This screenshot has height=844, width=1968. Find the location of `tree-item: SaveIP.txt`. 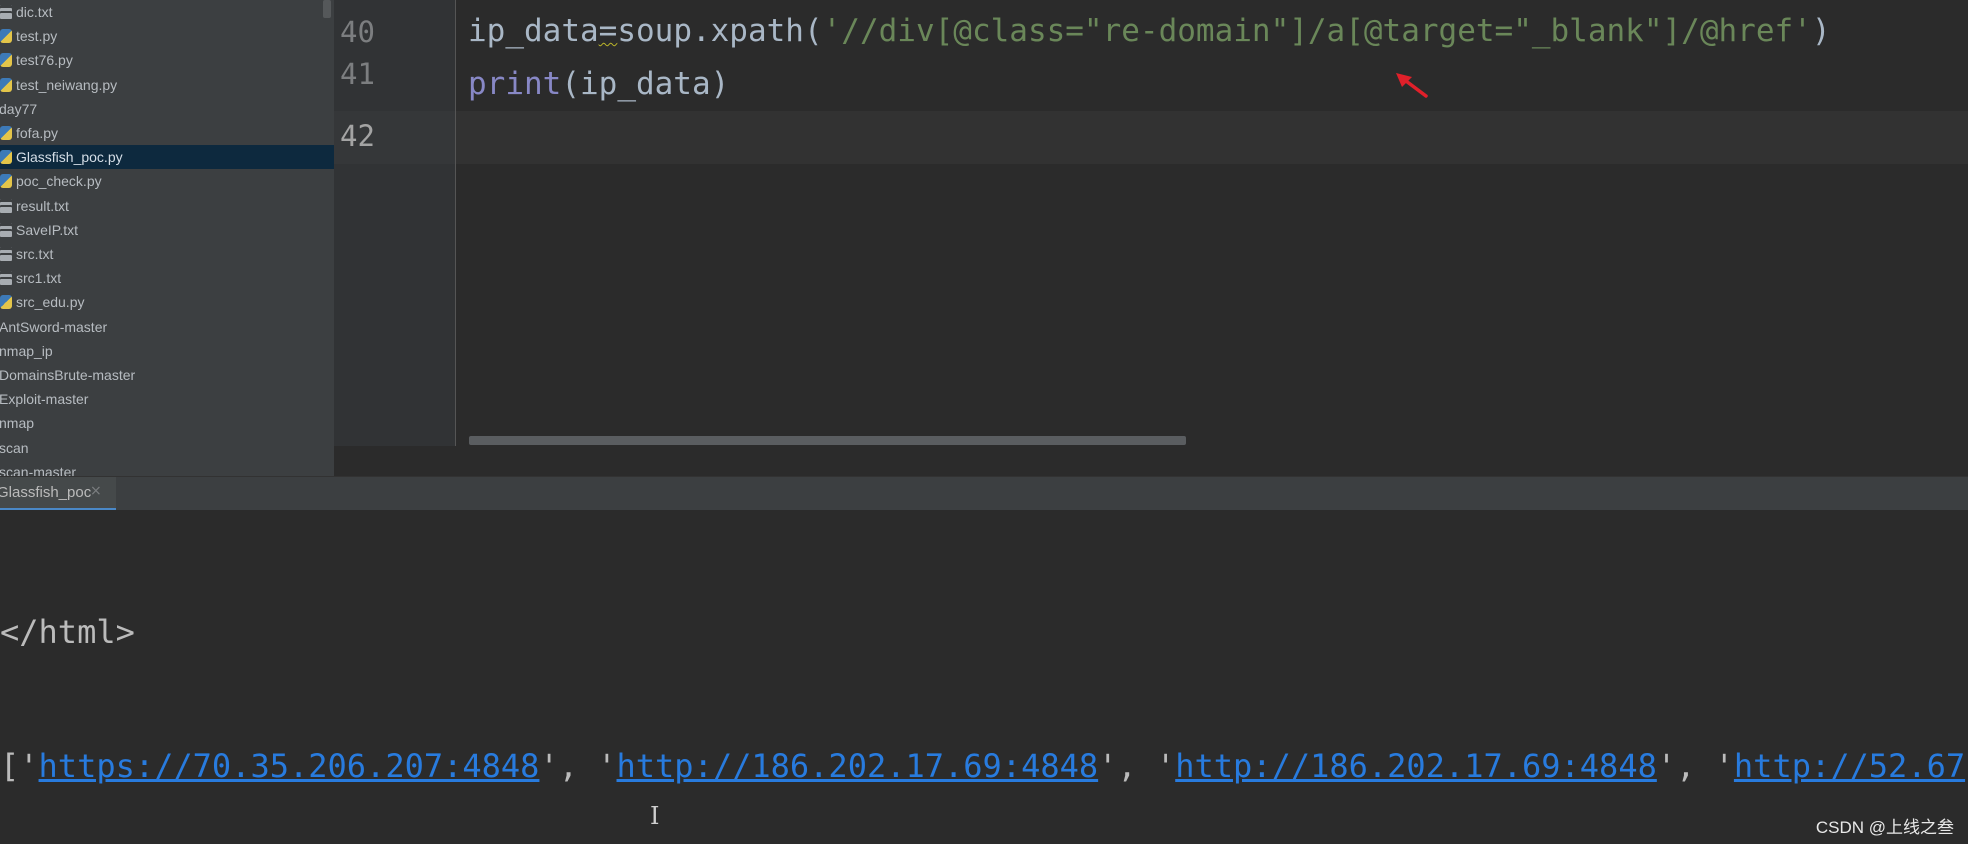

tree-item: SaveIP.txt is located at coordinates (167, 230).